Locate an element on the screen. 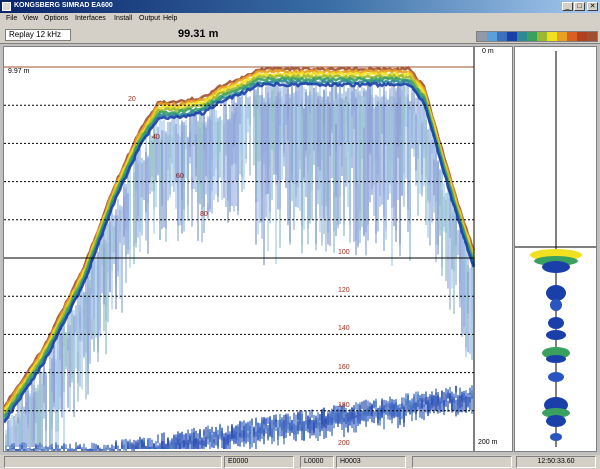 This screenshot has width=600, height=469. color-scale-legend is located at coordinates (537, 36).